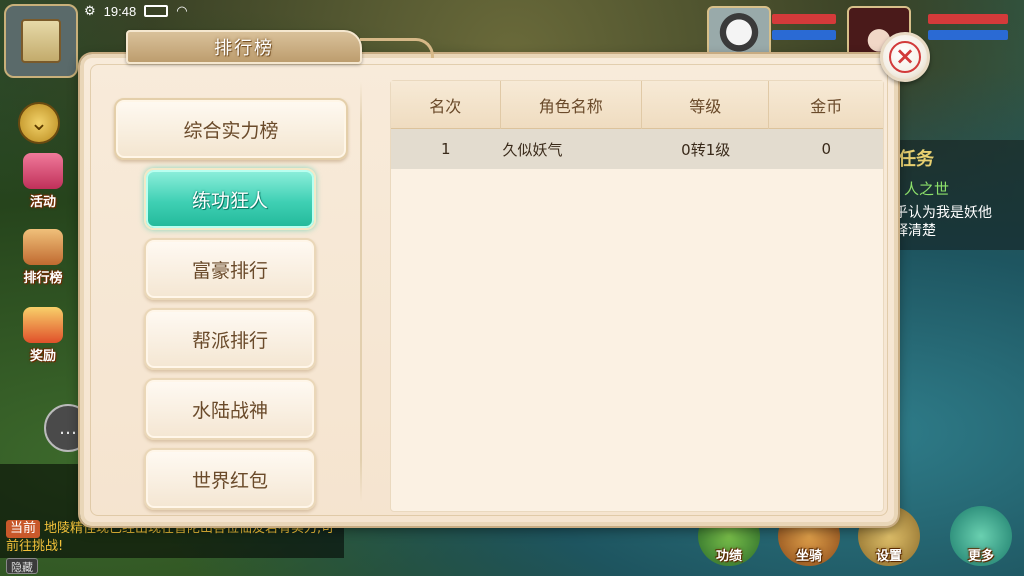 This screenshot has width=1024, height=576. I want to click on task-description: 以乎认为我是妖他解释清楚, so click(936, 222).